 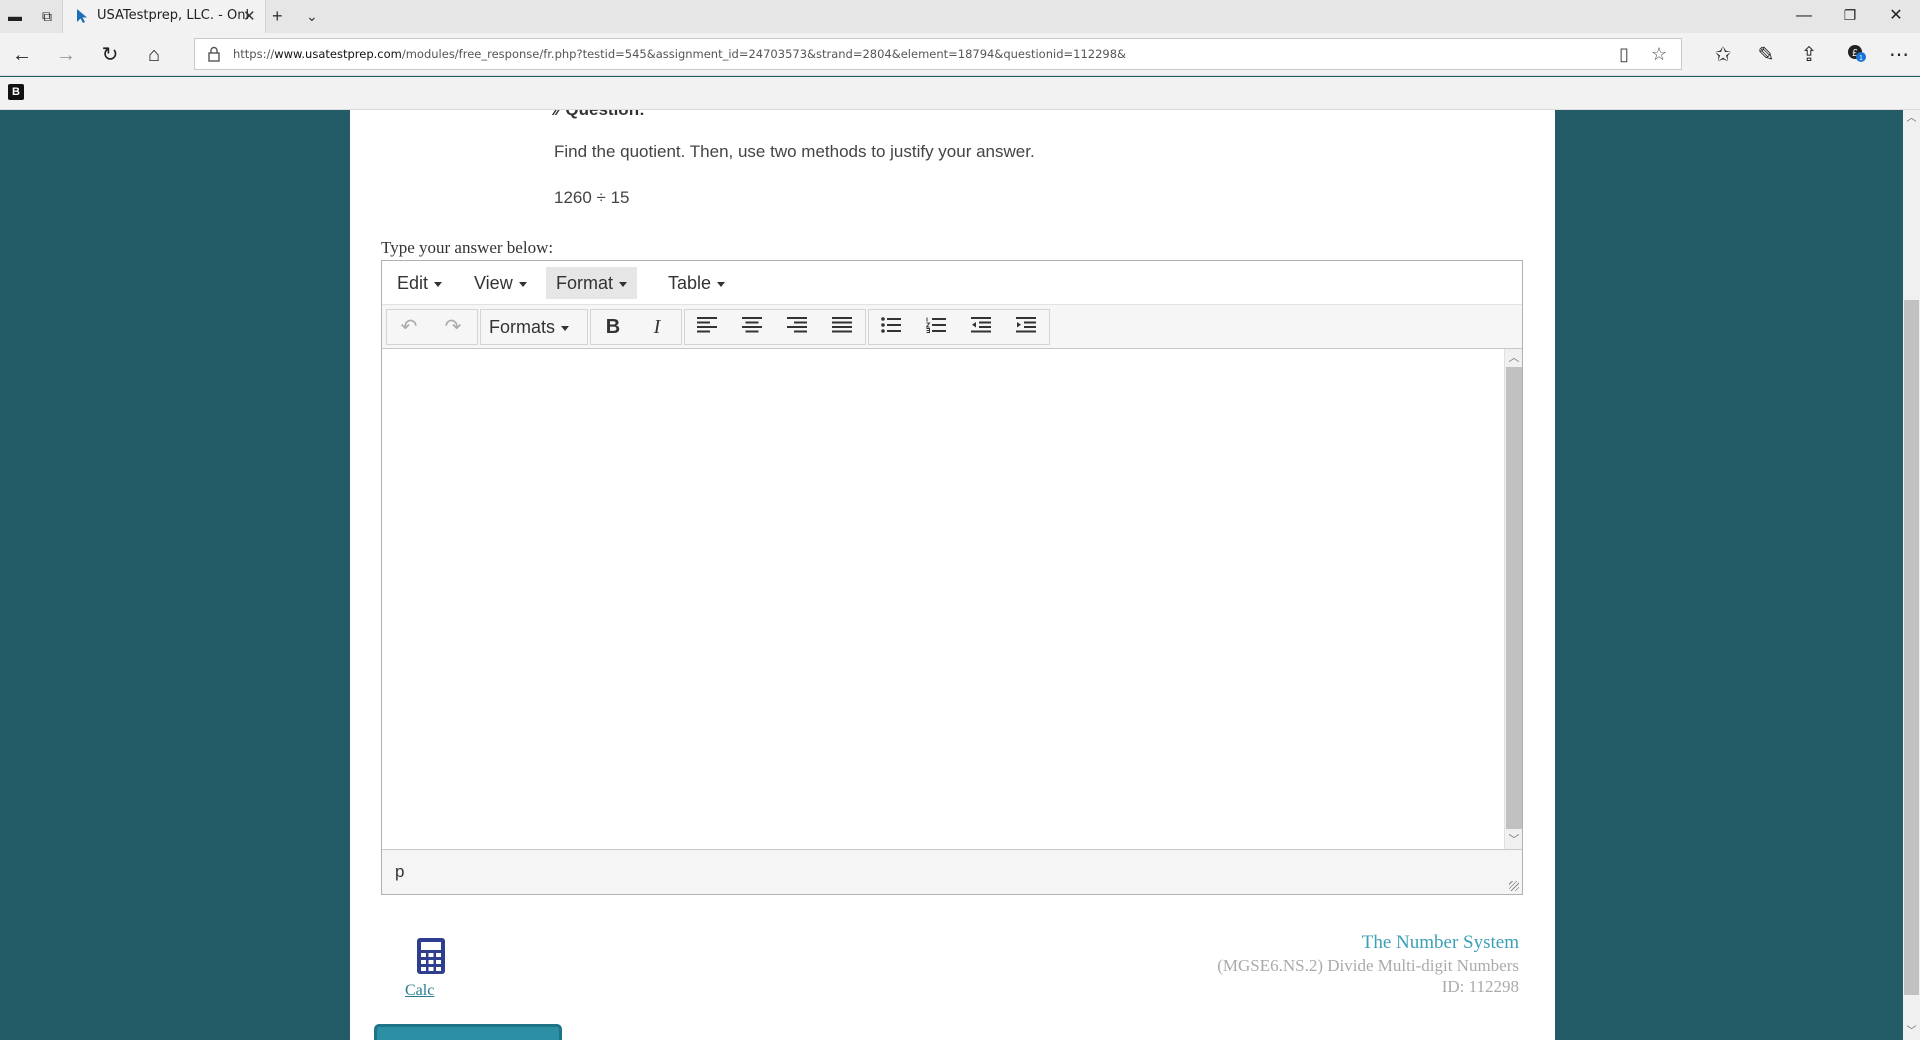 What do you see at coordinates (1850, 16) in the screenshot?
I see `restore-icon: ❐` at bounding box center [1850, 16].